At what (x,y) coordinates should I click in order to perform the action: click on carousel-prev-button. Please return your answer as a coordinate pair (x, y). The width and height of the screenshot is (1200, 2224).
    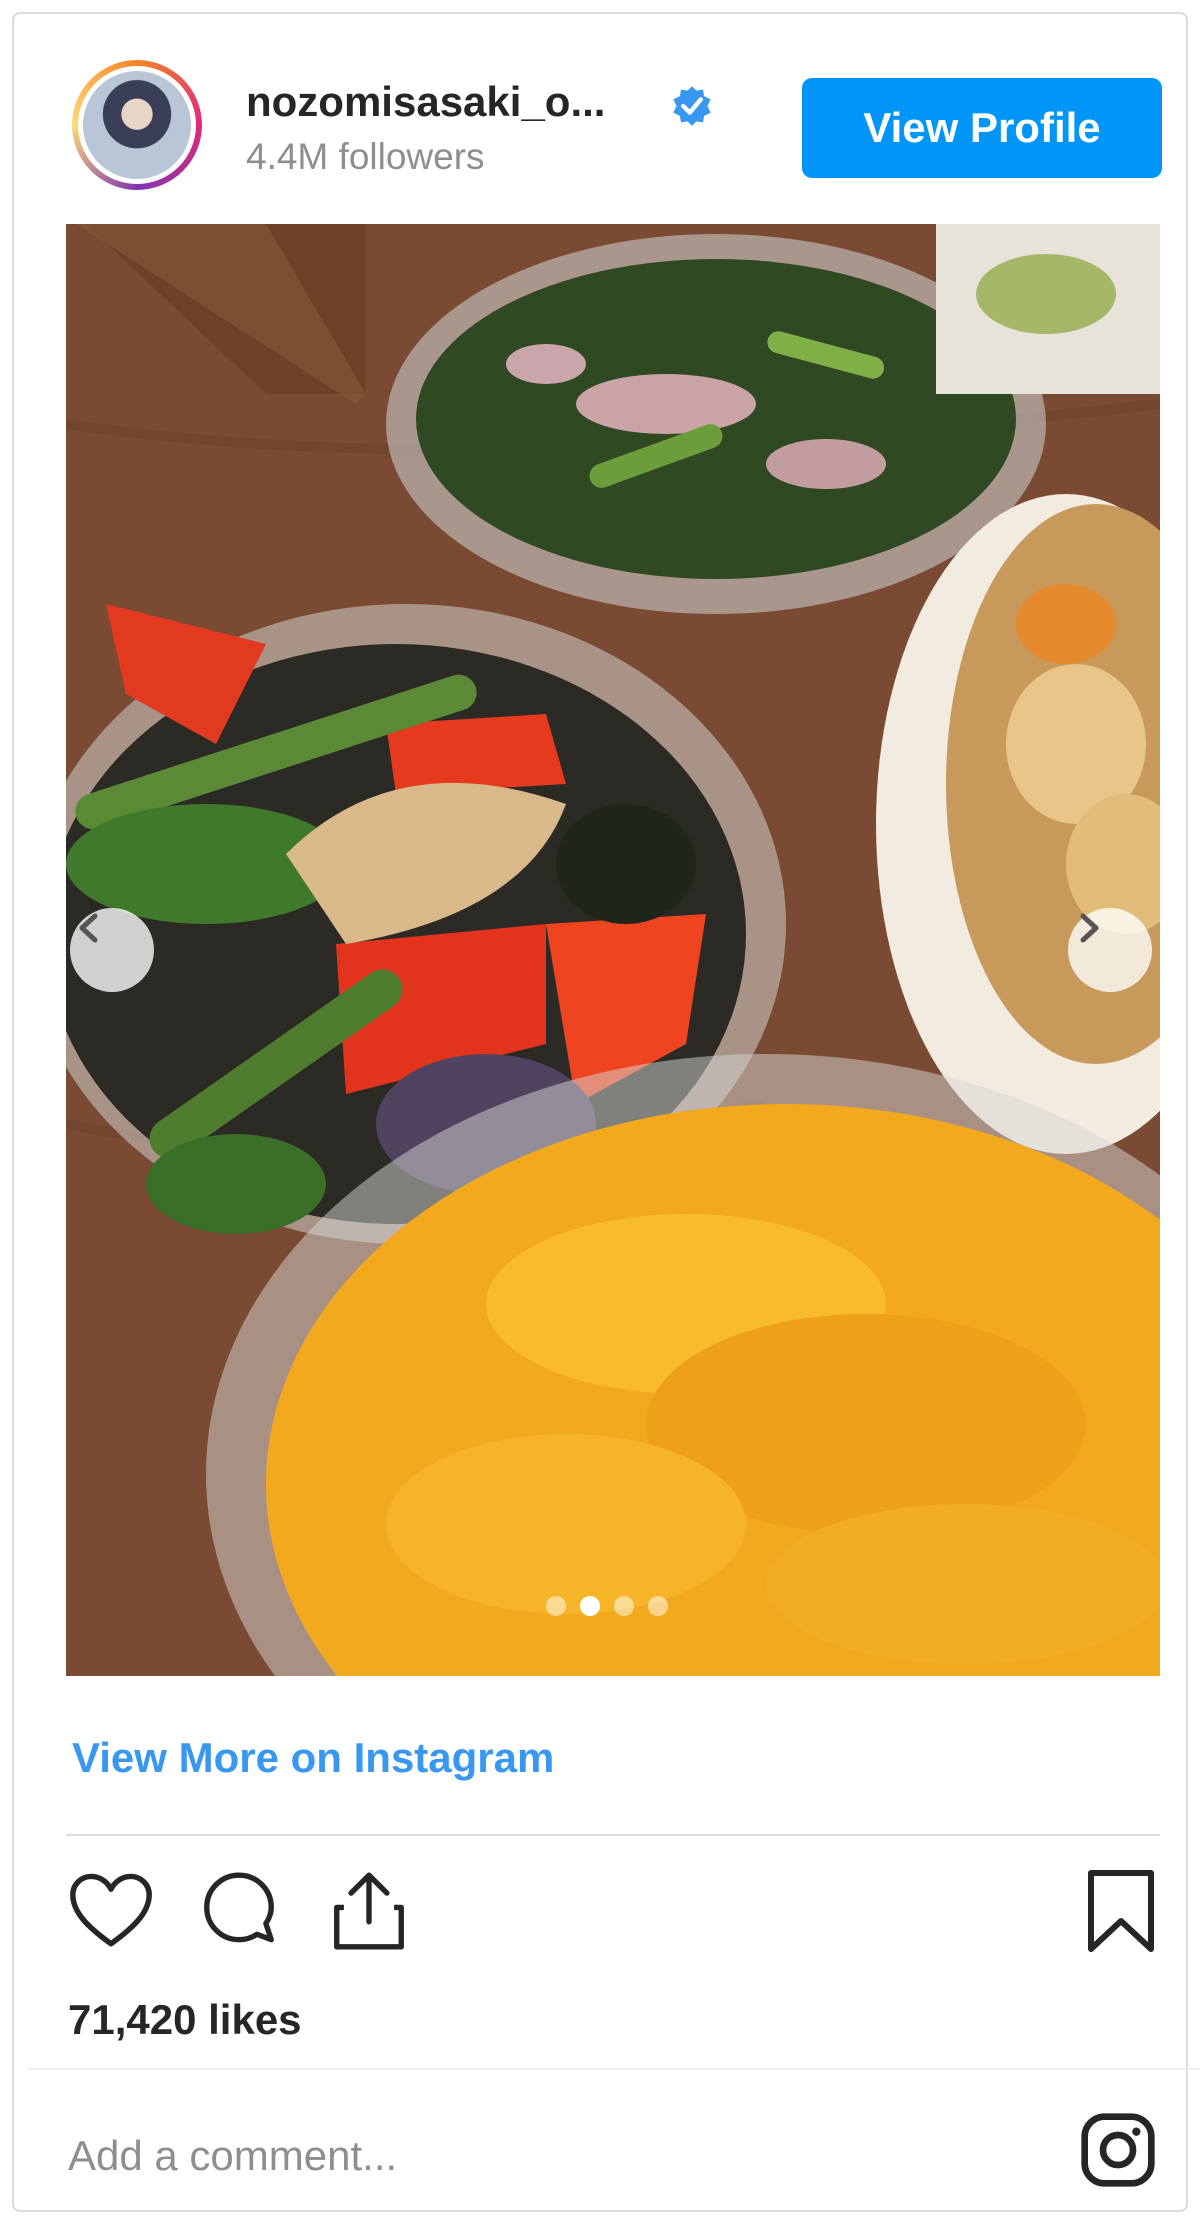
    Looking at the image, I should click on (112, 950).